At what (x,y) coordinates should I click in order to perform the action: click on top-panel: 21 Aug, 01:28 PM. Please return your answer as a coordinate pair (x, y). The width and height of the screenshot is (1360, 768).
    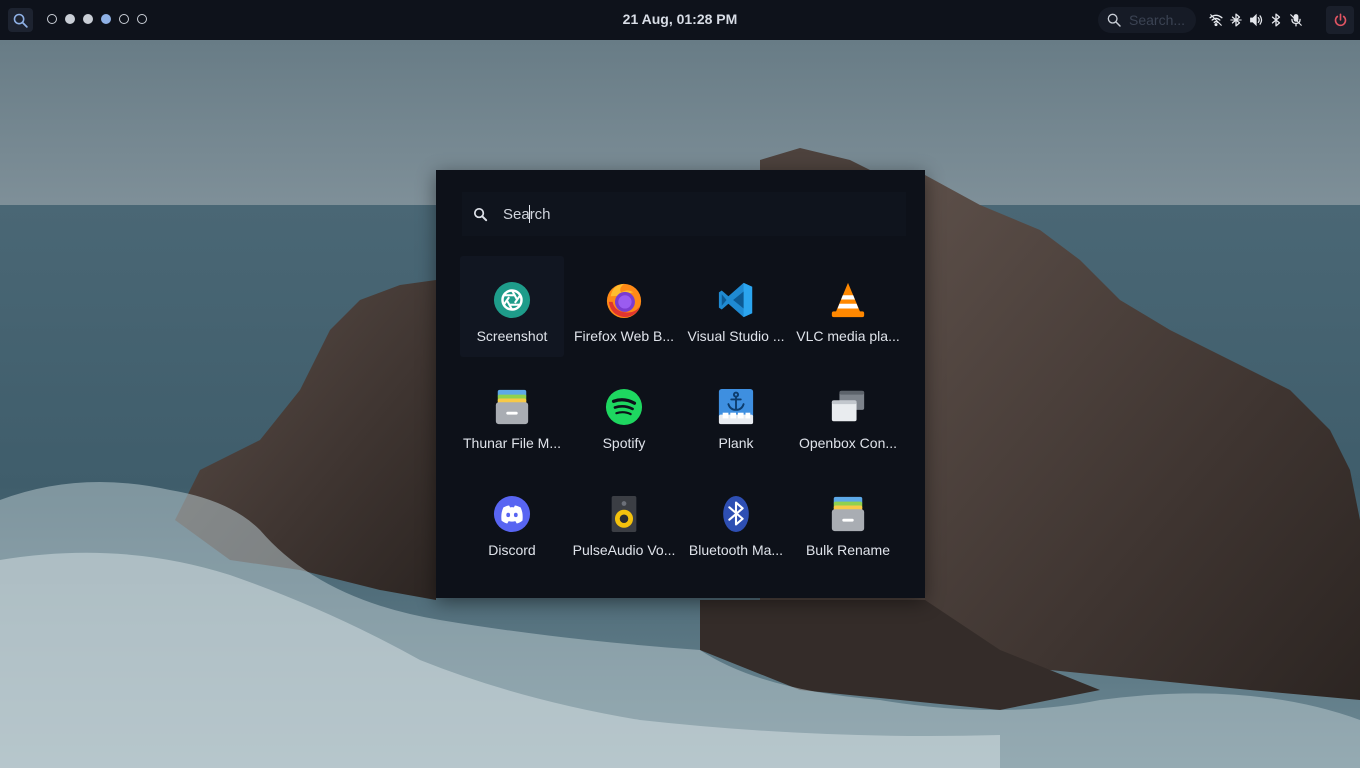
    Looking at the image, I should click on (680, 20).